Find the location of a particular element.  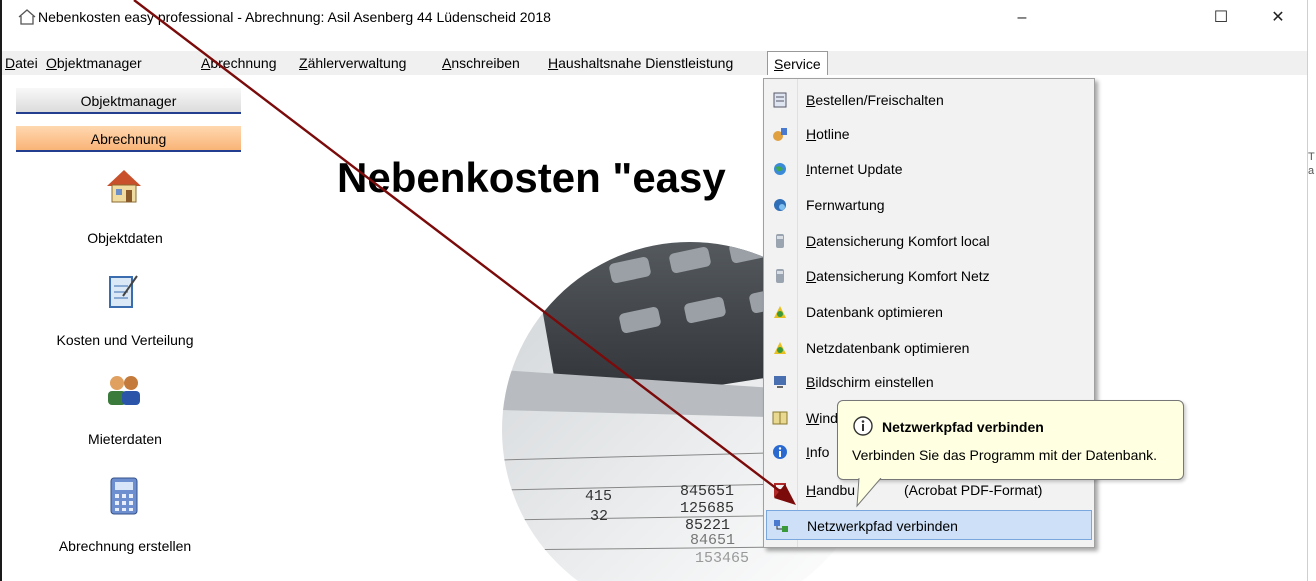

window-right-border is located at coordinates (1307, 290).